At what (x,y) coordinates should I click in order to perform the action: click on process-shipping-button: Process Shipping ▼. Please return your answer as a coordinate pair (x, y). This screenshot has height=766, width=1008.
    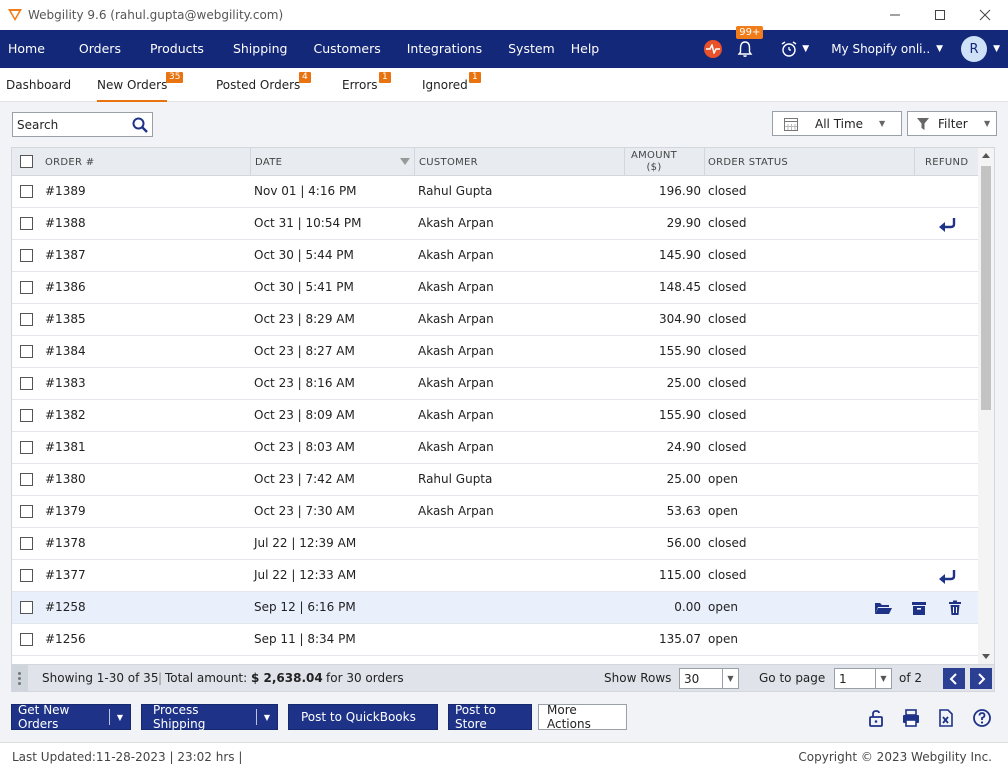
    Looking at the image, I should click on (209, 717).